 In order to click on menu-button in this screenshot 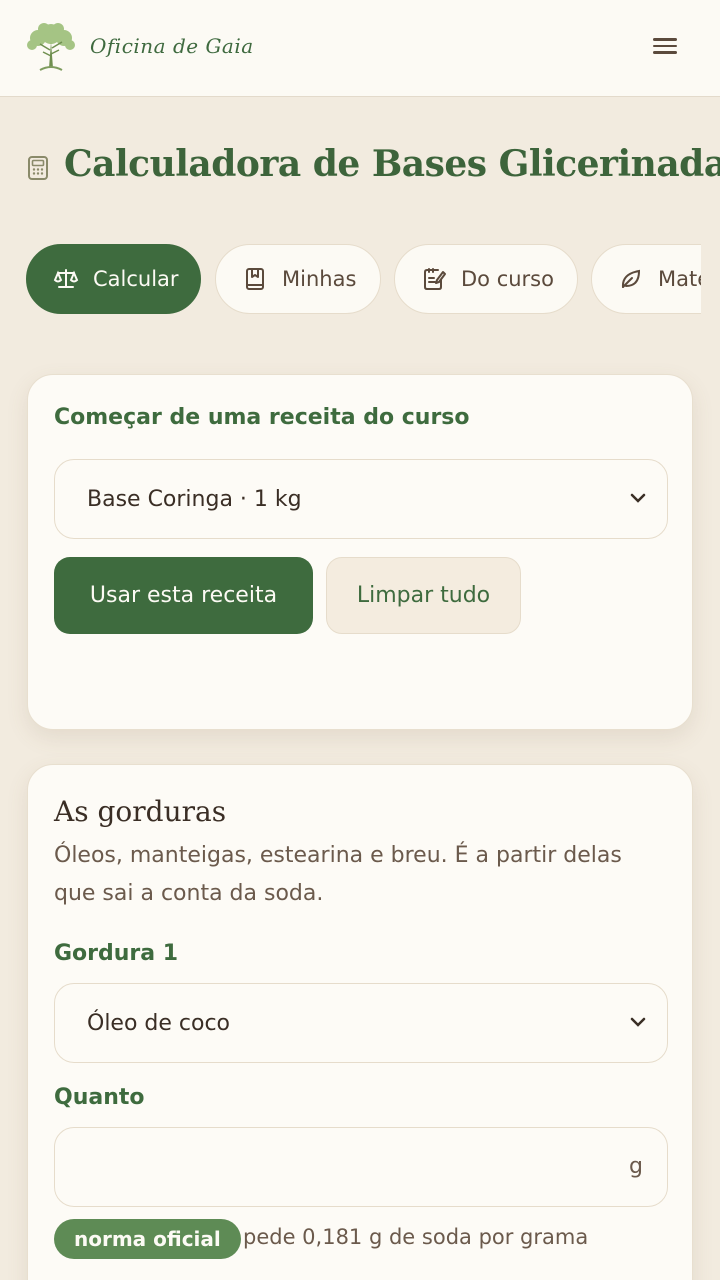, I will do `click(665, 49)`.